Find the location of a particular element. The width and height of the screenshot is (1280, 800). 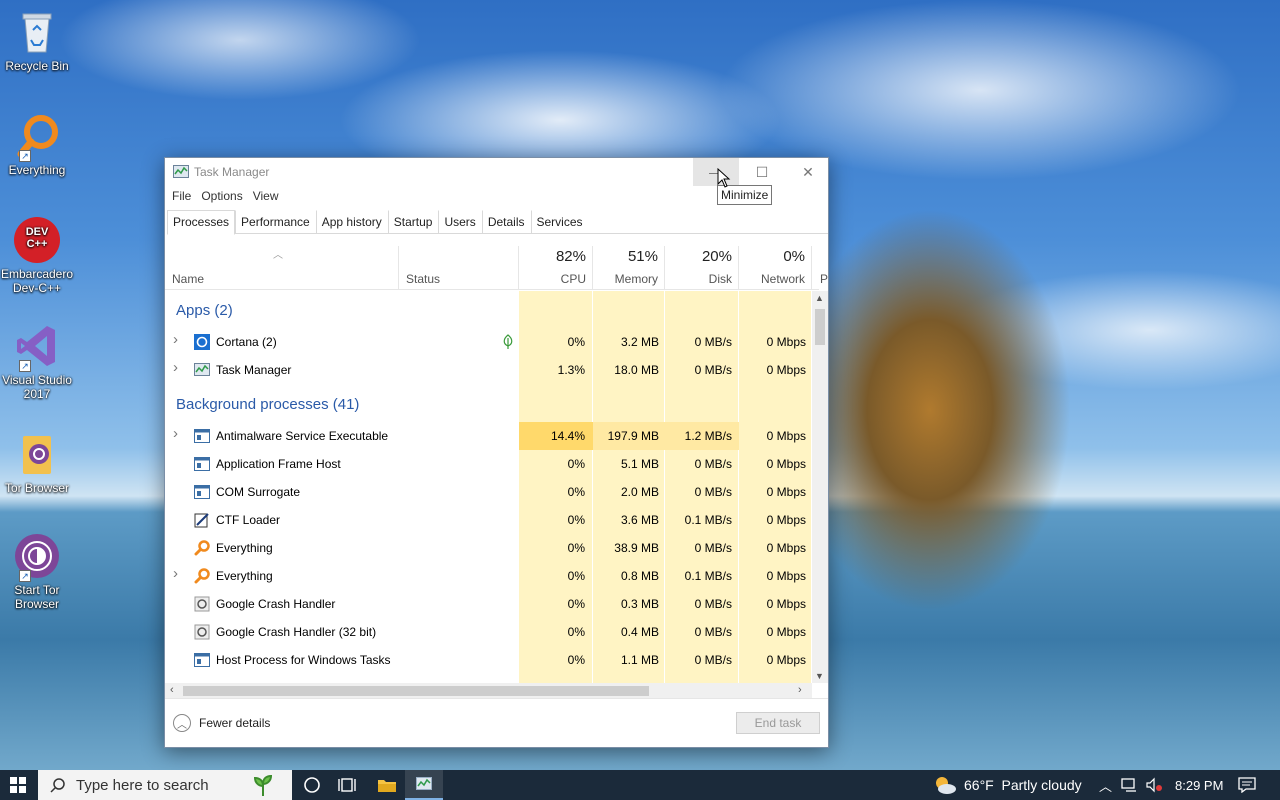

process-row: CTF Loader 0% 3.6 MB 0.1 MB/s 0 Mbps is located at coordinates (488, 520).